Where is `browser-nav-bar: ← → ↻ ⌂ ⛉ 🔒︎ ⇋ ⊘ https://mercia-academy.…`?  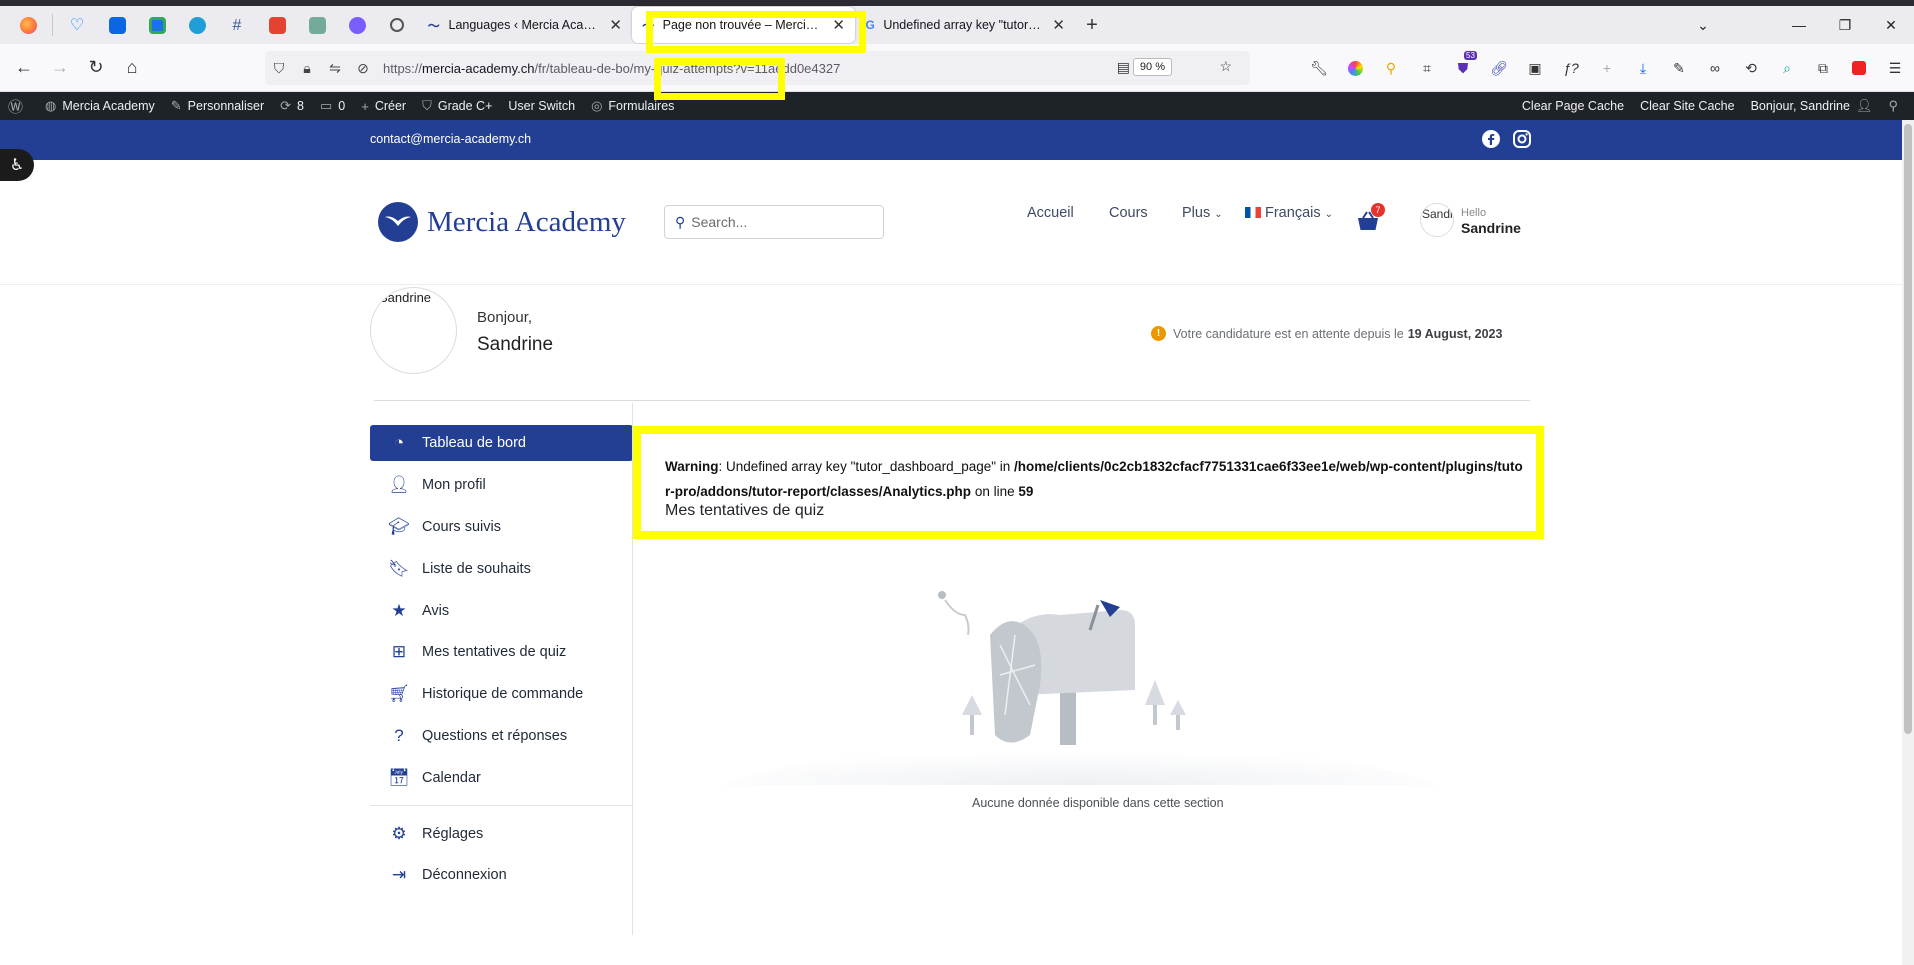 browser-nav-bar: ← → ↻ ⌂ ⛉ 🔒︎ ⇋ ⊘ https://mercia-academy.… is located at coordinates (957, 68).